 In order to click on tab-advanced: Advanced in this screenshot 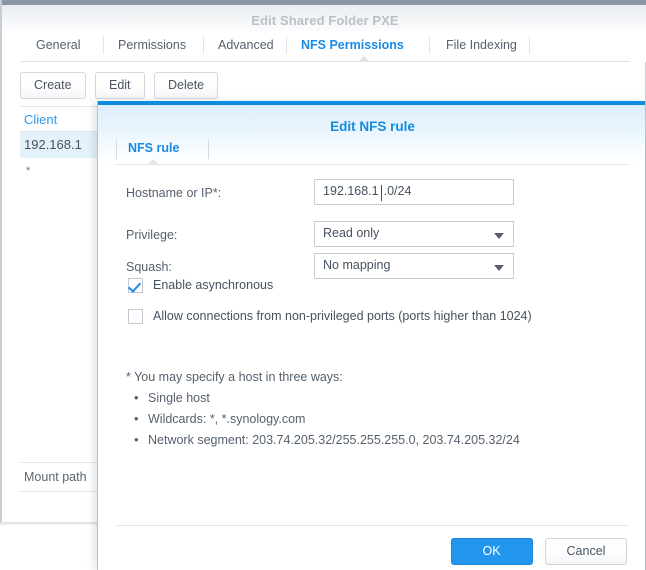, I will do `click(246, 45)`.